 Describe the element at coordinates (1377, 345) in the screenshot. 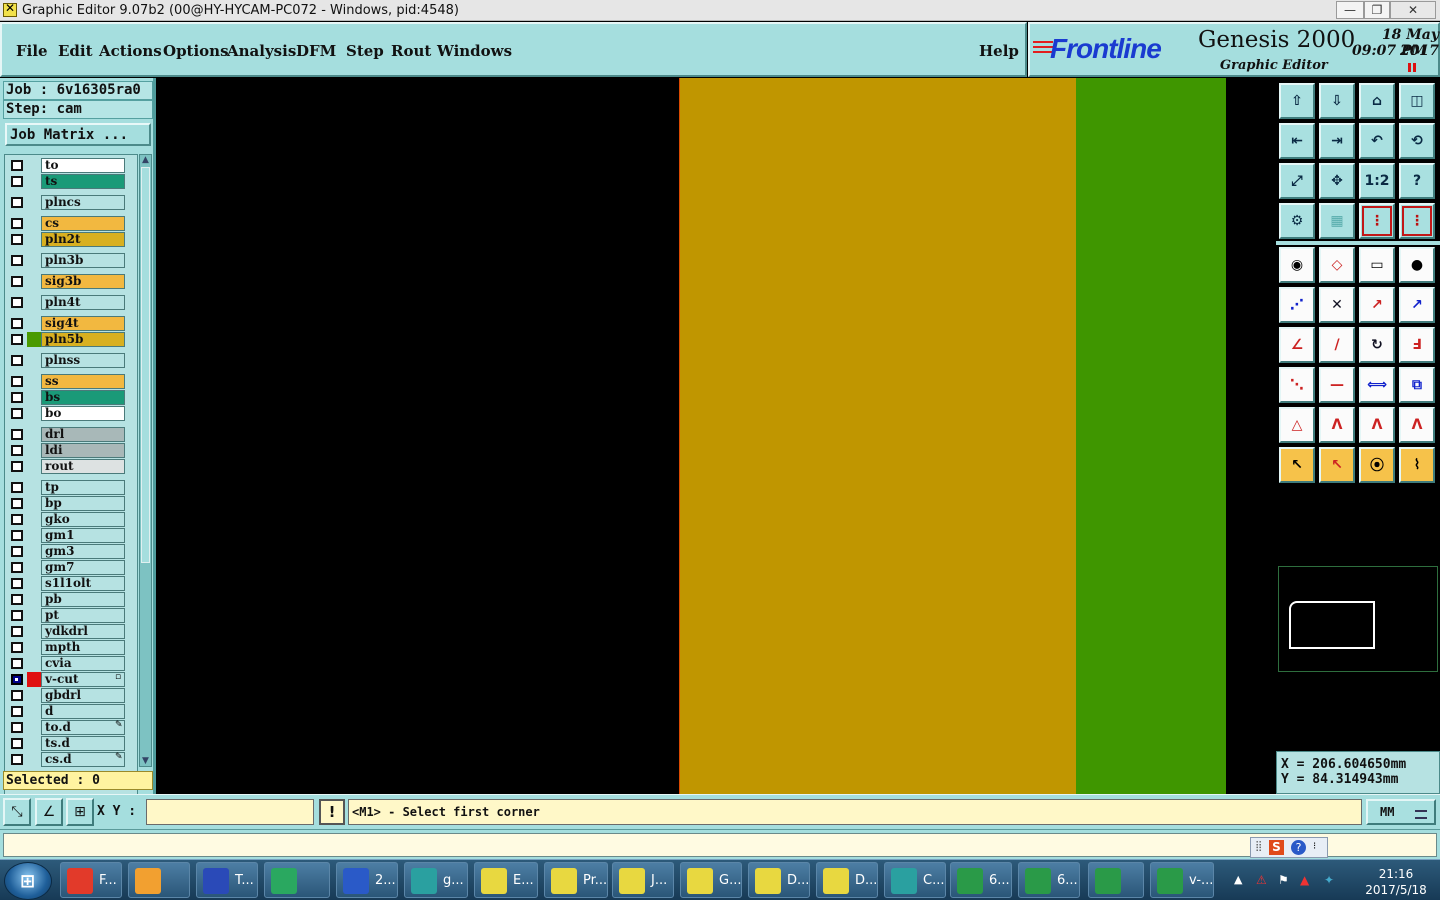

I see `arc-tool-icon: ↻` at that location.